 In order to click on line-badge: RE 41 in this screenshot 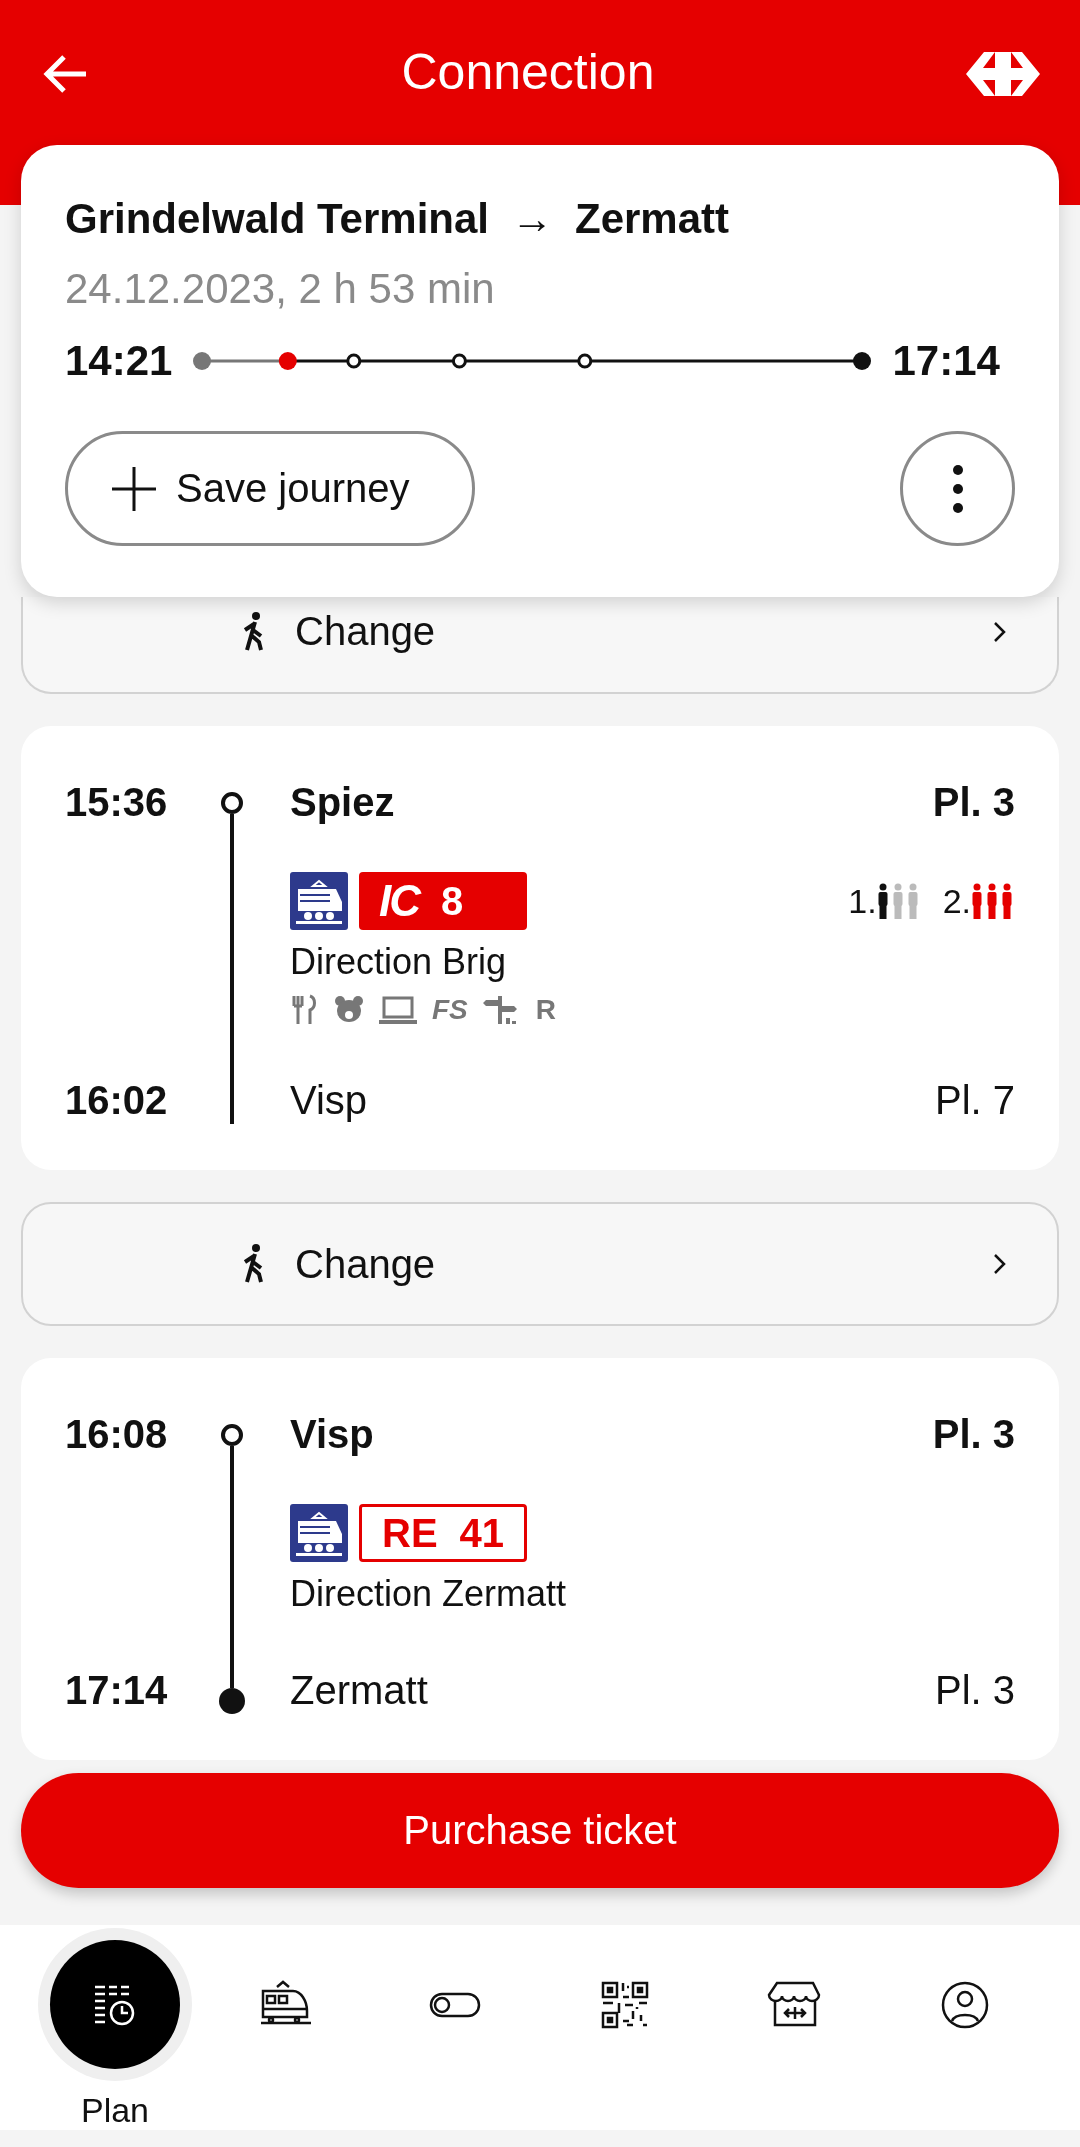, I will do `click(443, 1533)`.